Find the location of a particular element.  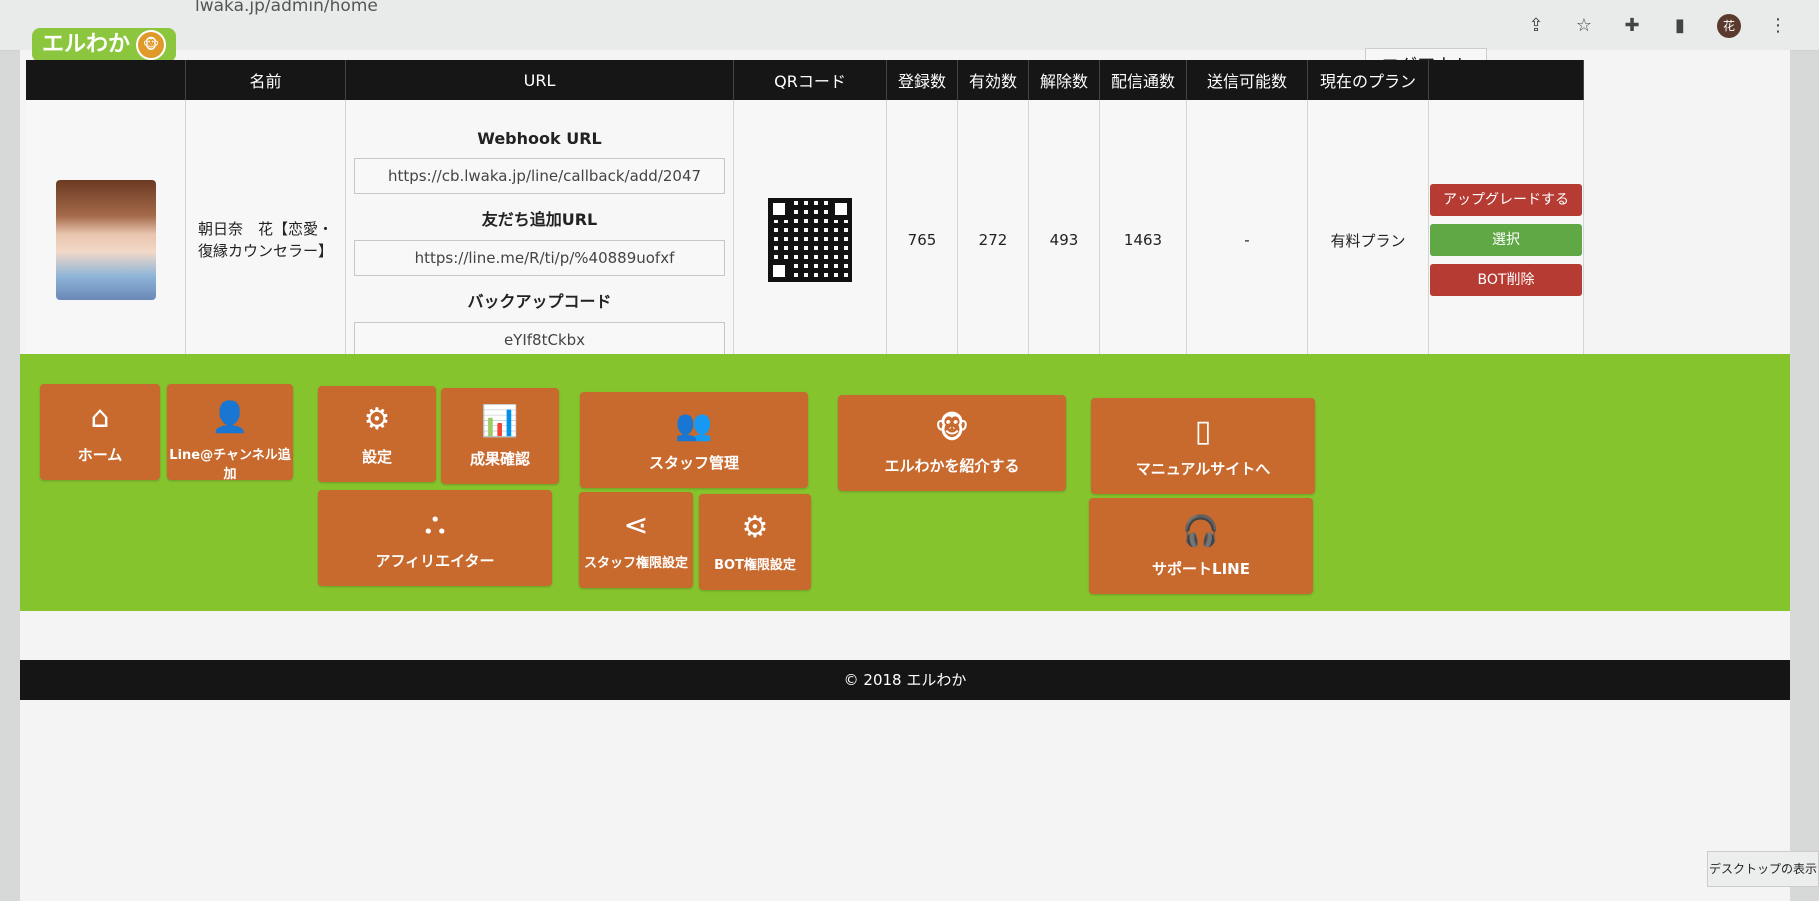

upgrade-button: アップグレードする is located at coordinates (1506, 200).